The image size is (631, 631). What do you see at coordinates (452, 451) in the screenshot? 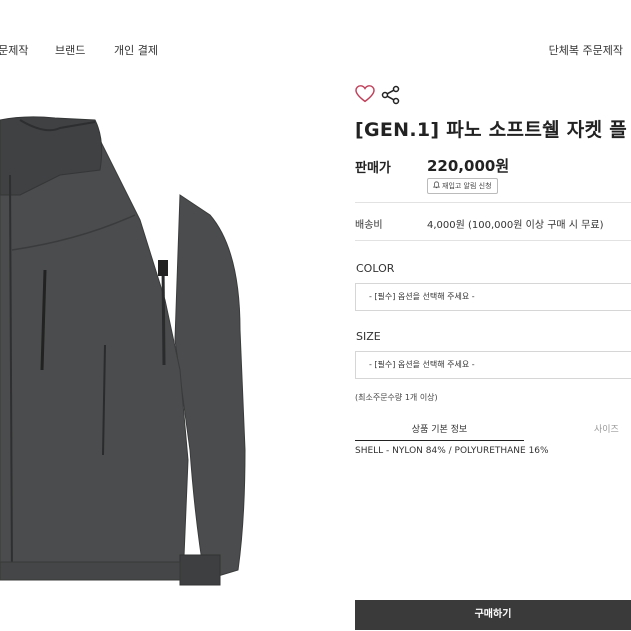
I see `material-spec: SHELL - NYLON 84% / POLYURETHANE 16%` at bounding box center [452, 451].